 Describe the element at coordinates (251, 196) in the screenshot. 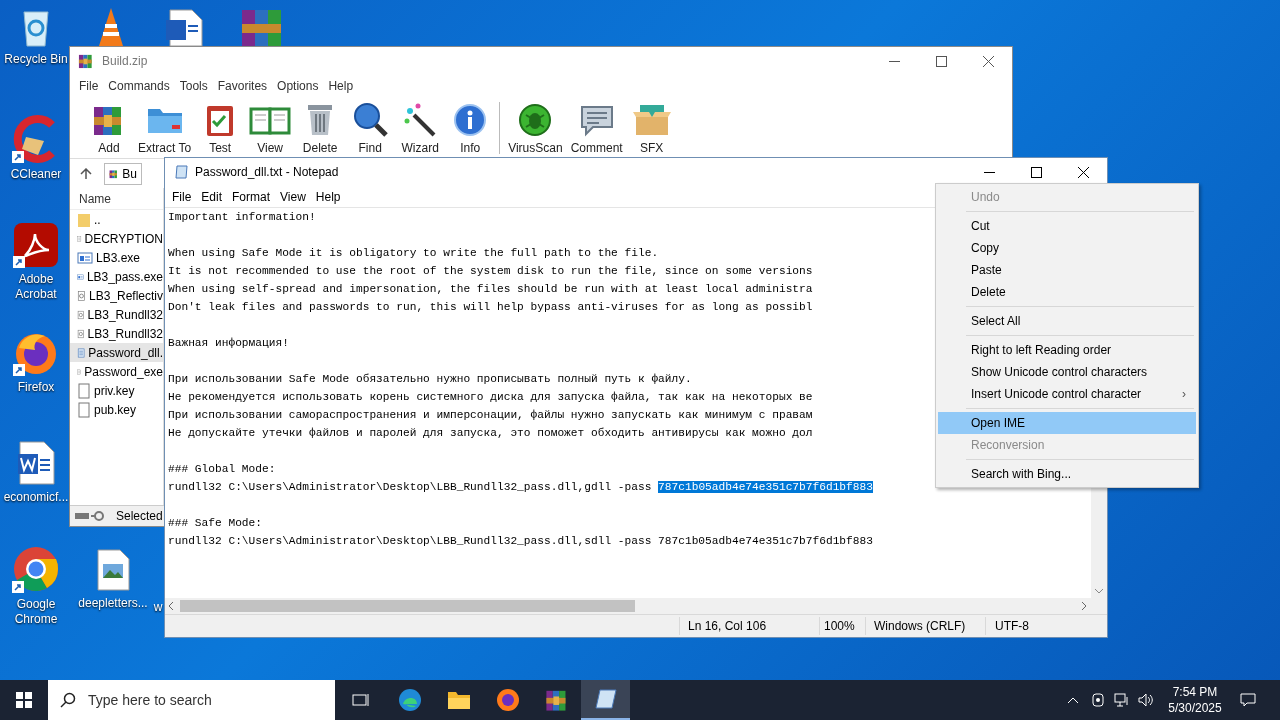

I see `menu-item: Format` at that location.